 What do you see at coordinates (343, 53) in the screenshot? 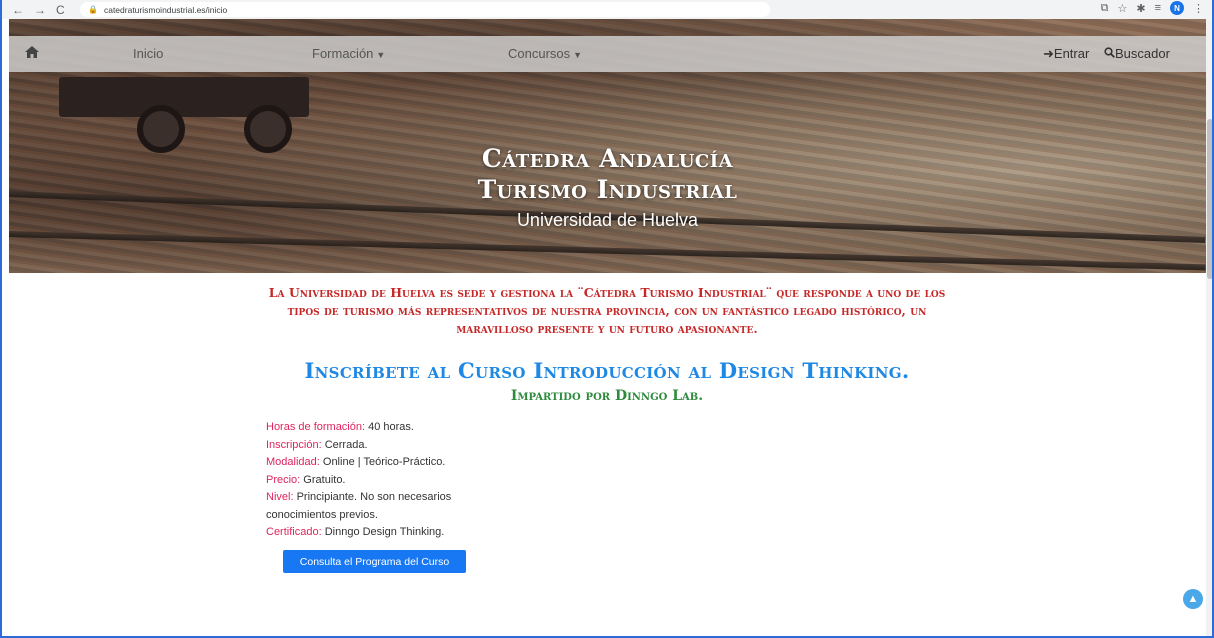
I see `nav-formacion-label: Formación` at bounding box center [343, 53].